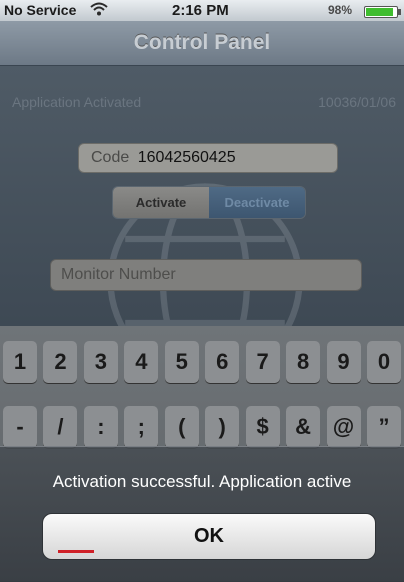 The height and width of the screenshot is (582, 404). I want to click on key: @, so click(343, 427).